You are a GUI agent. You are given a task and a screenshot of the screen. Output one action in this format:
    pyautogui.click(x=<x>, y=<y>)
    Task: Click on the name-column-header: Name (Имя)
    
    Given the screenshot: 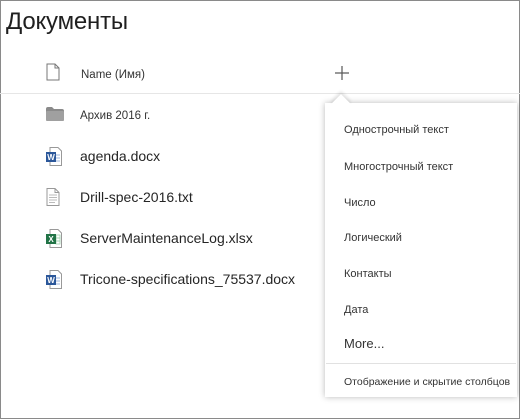 What is the action you would take?
    pyautogui.click(x=113, y=75)
    